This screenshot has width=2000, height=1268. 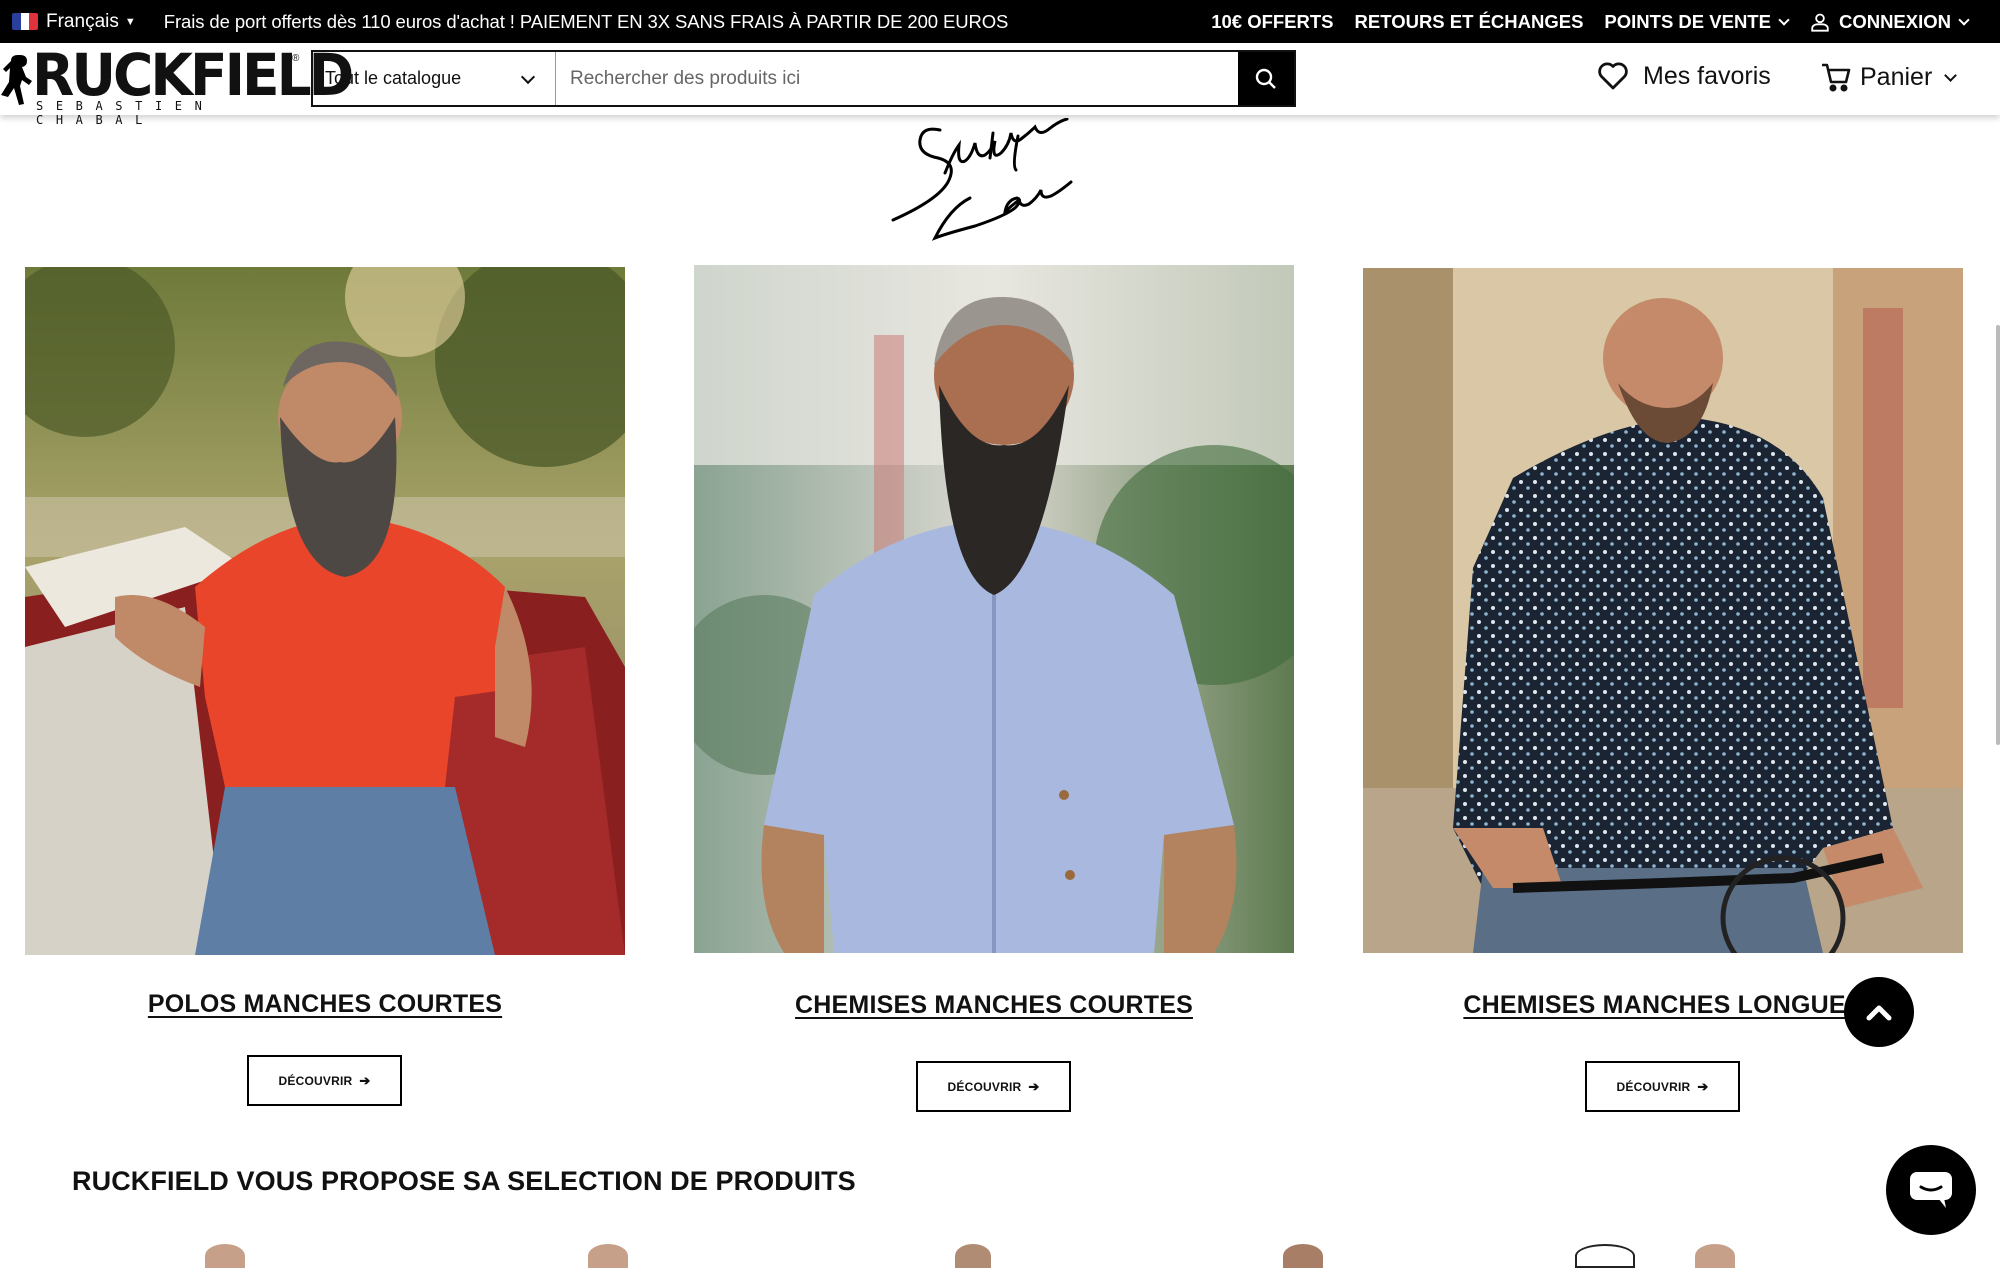 What do you see at coordinates (1820, 22) in the screenshot?
I see `user-icon` at bounding box center [1820, 22].